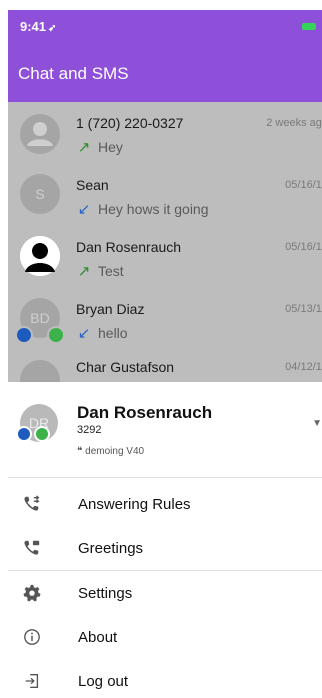 This screenshot has height=698, width=322. Describe the element at coordinates (165, 678) in the screenshot. I see `menu-item-logout: Log out` at that location.